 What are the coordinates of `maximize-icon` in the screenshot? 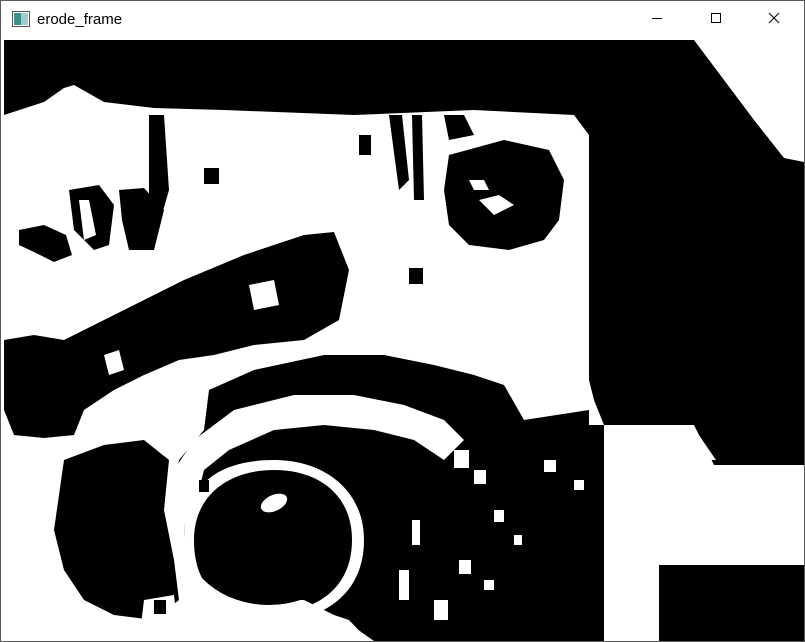 It's located at (716, 20).